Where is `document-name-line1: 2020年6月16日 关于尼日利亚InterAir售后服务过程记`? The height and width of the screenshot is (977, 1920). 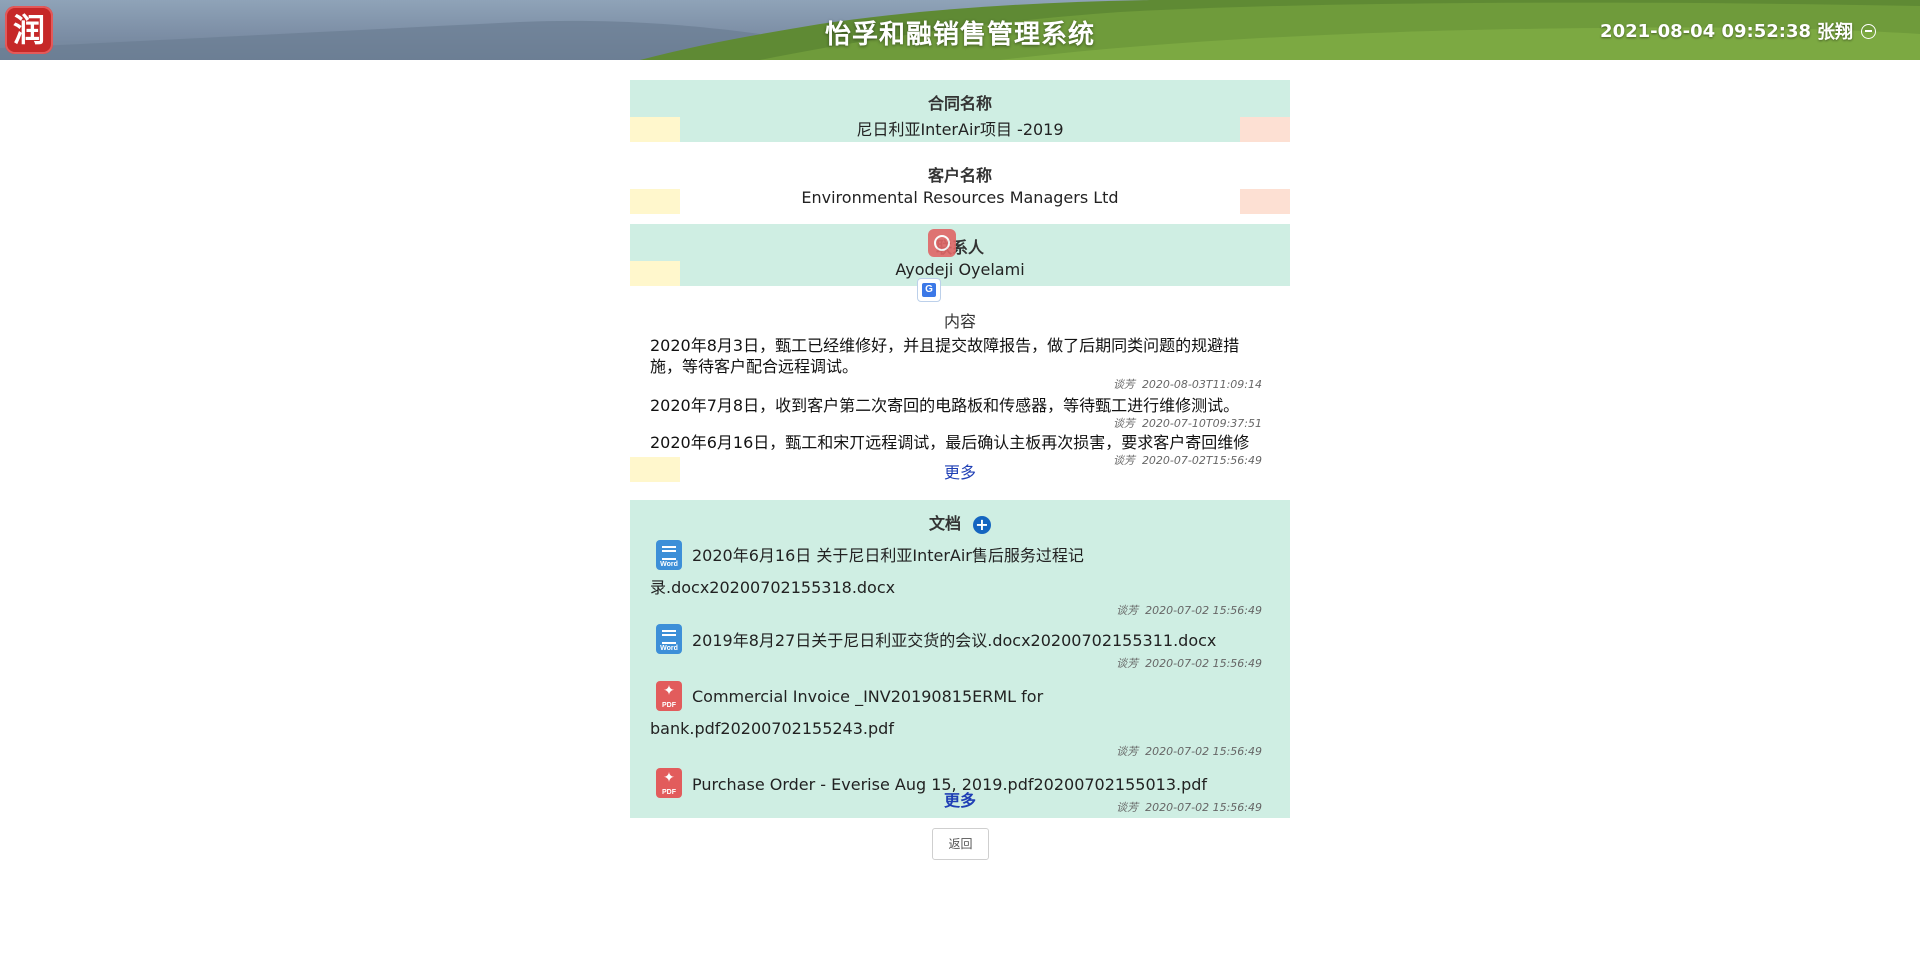
document-name-line1: 2020年6月16日 关于尼日利亚InterAir售后服务过程记 is located at coordinates (888, 555).